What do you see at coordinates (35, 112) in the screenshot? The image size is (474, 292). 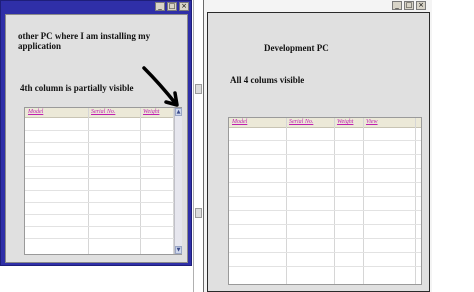 I see `left-col-model: Model` at bounding box center [35, 112].